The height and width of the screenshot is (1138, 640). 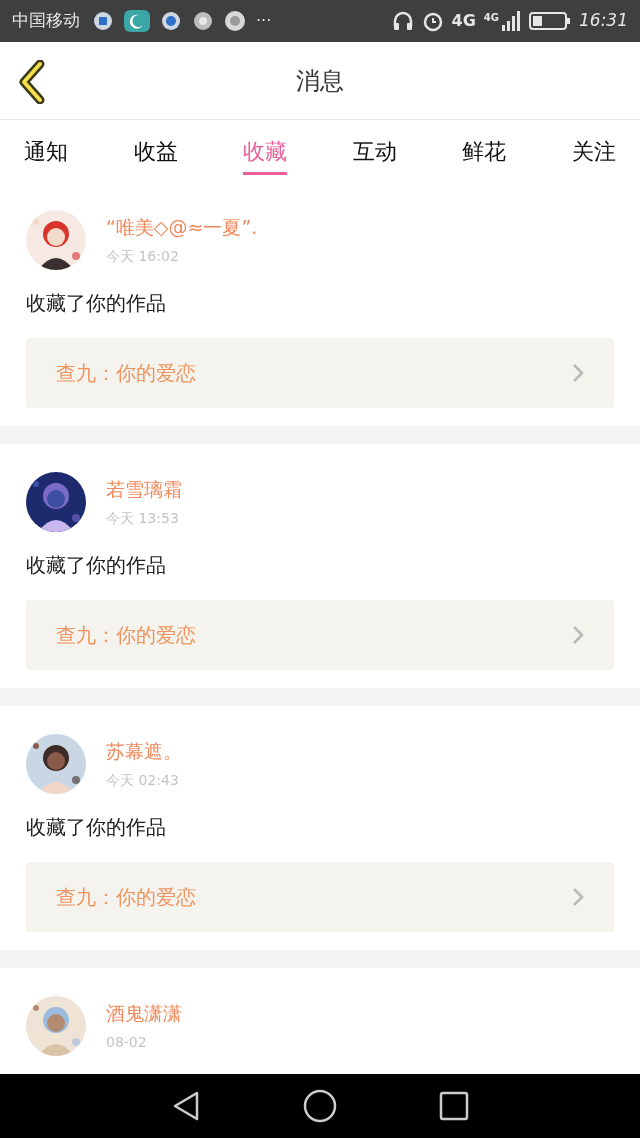 I want to click on home-icon, so click(x=320, y=1106).